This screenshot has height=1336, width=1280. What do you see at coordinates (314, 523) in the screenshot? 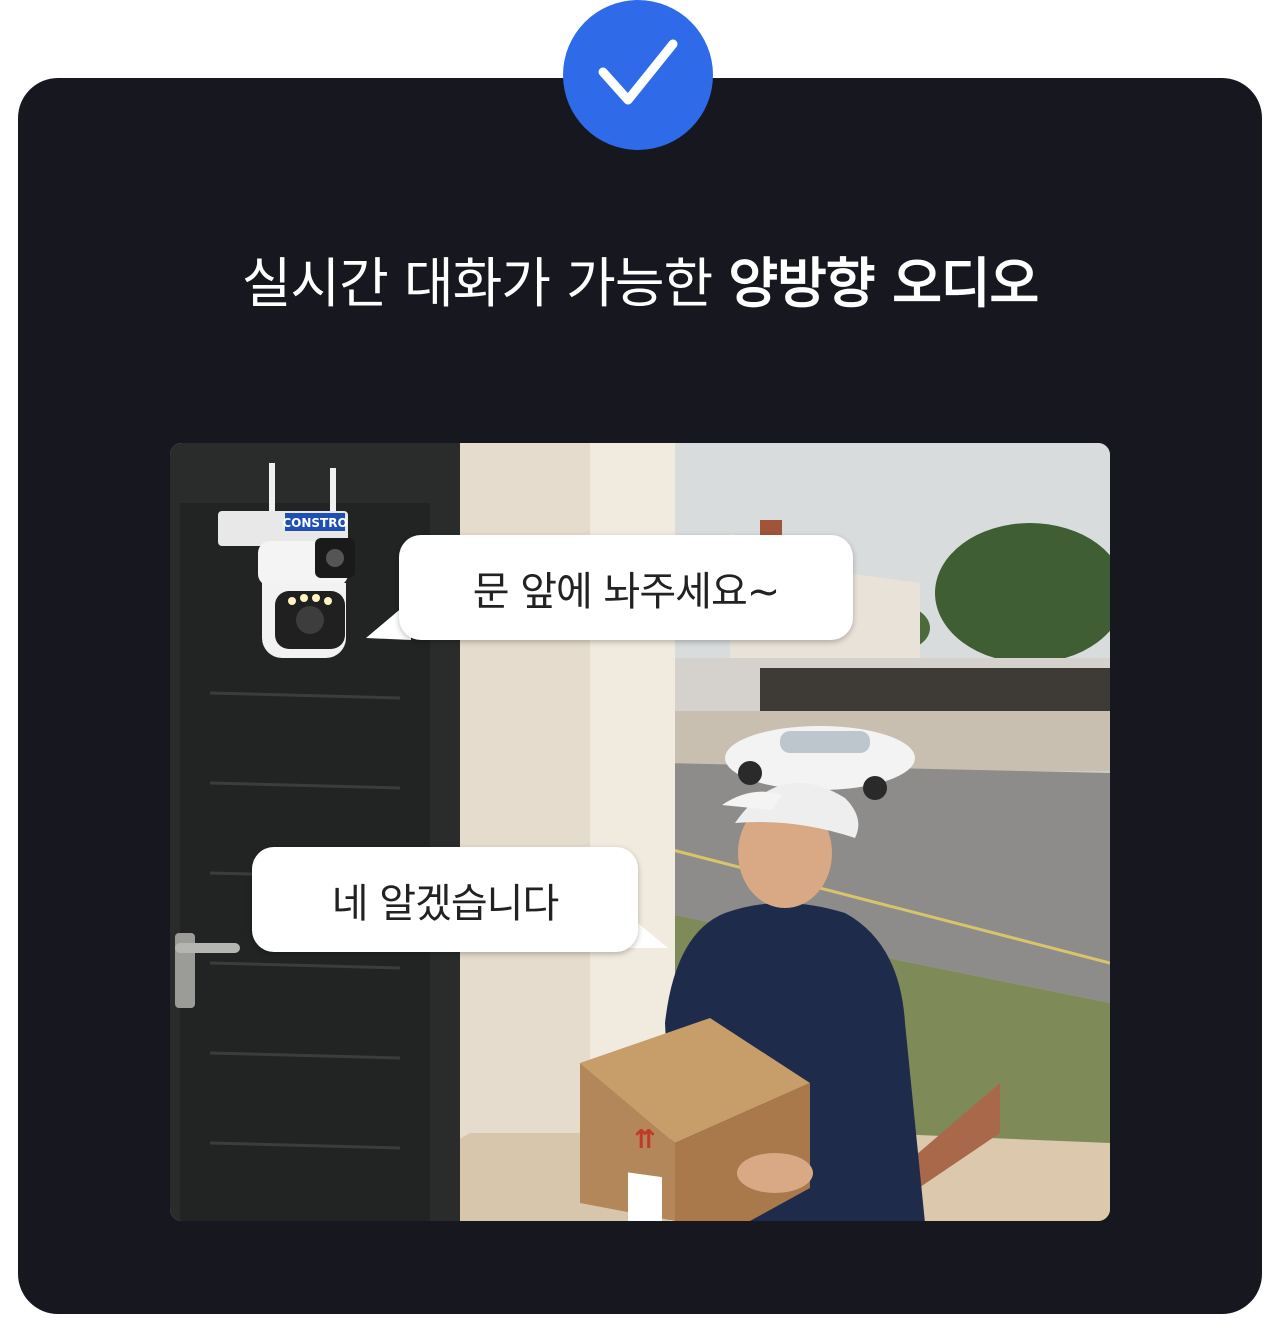
I see `camera-brand-label: CONSTRO` at bounding box center [314, 523].